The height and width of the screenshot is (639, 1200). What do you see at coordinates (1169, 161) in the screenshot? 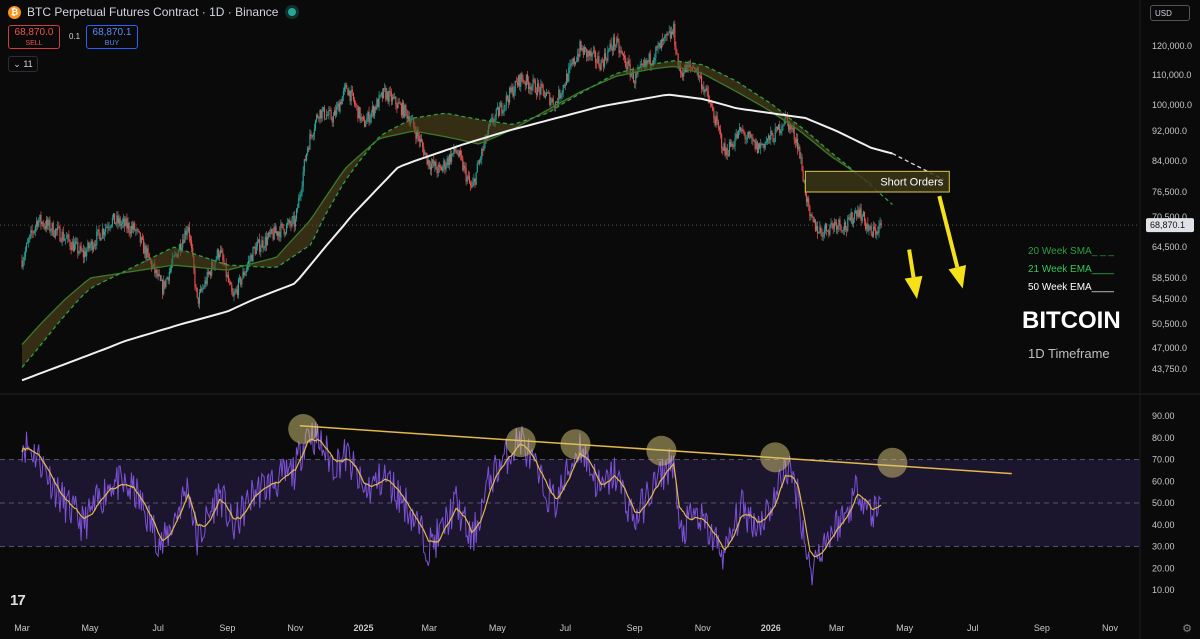
I see `price-tick-label: 84,000.0` at bounding box center [1169, 161].